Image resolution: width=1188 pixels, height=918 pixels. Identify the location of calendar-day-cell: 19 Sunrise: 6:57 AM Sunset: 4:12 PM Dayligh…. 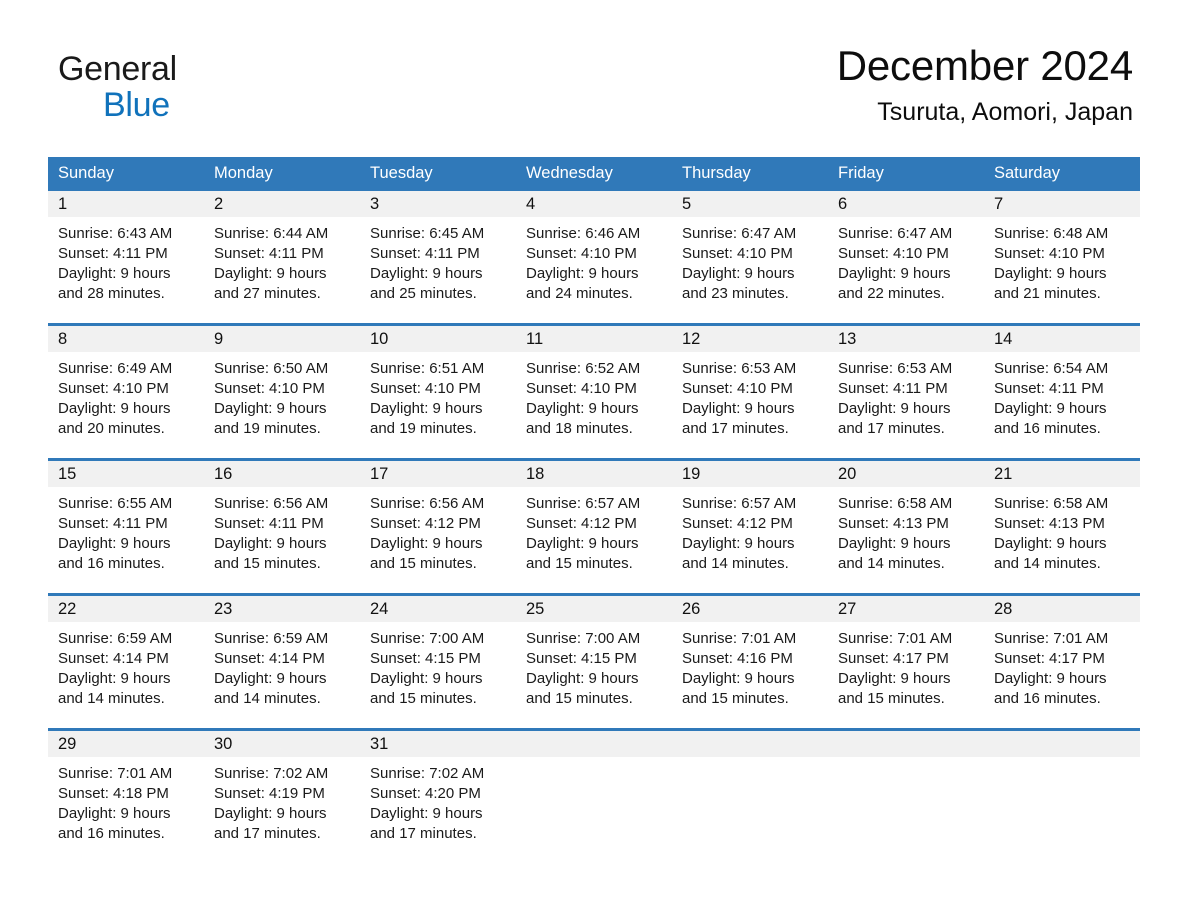
(750, 526).